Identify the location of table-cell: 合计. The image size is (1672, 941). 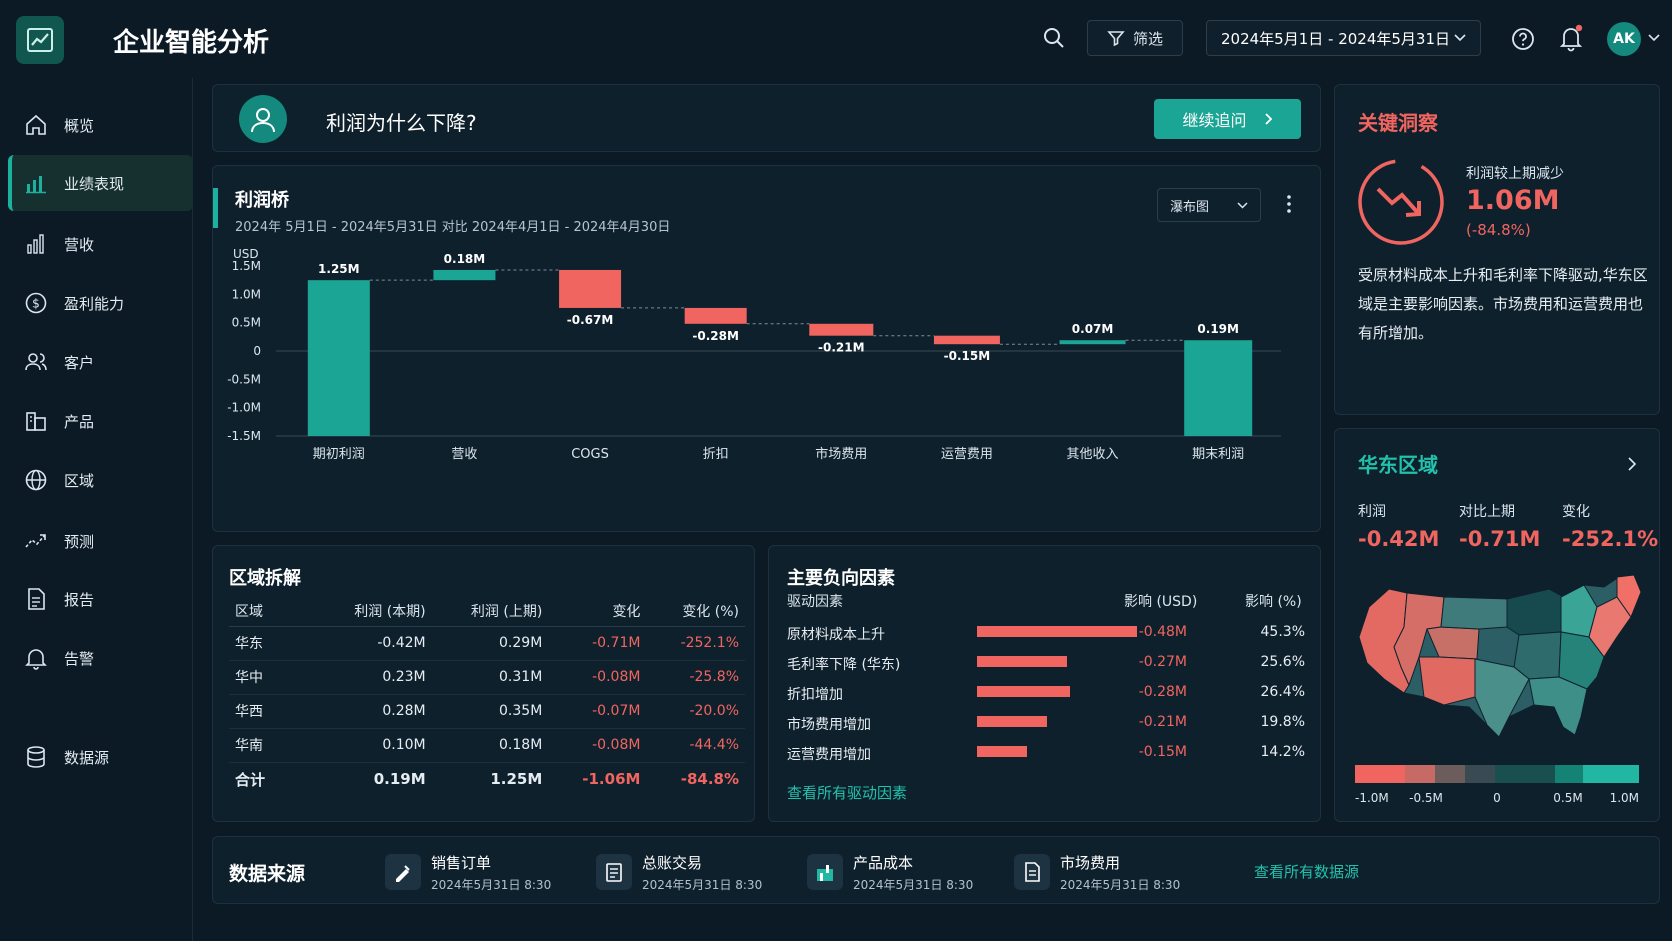
(250, 779).